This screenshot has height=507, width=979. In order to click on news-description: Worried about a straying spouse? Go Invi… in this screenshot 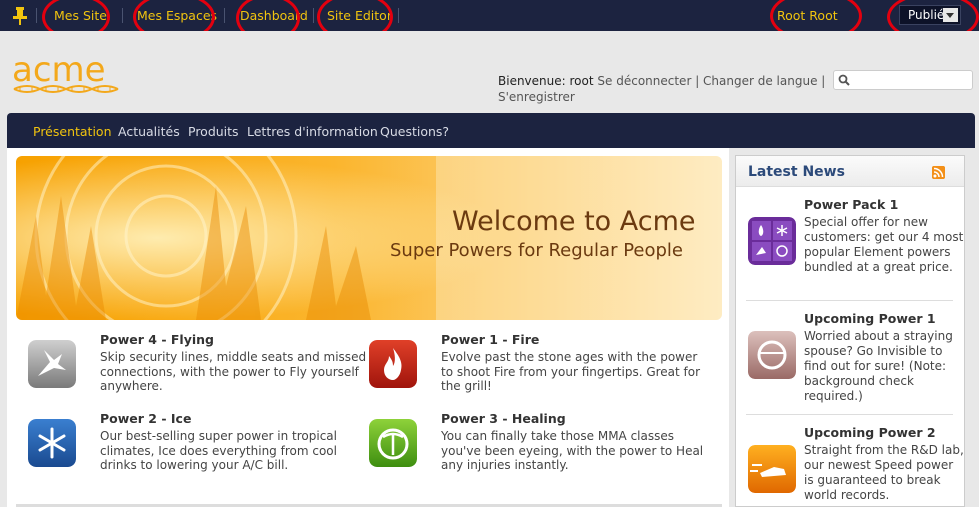, I will do `click(878, 366)`.